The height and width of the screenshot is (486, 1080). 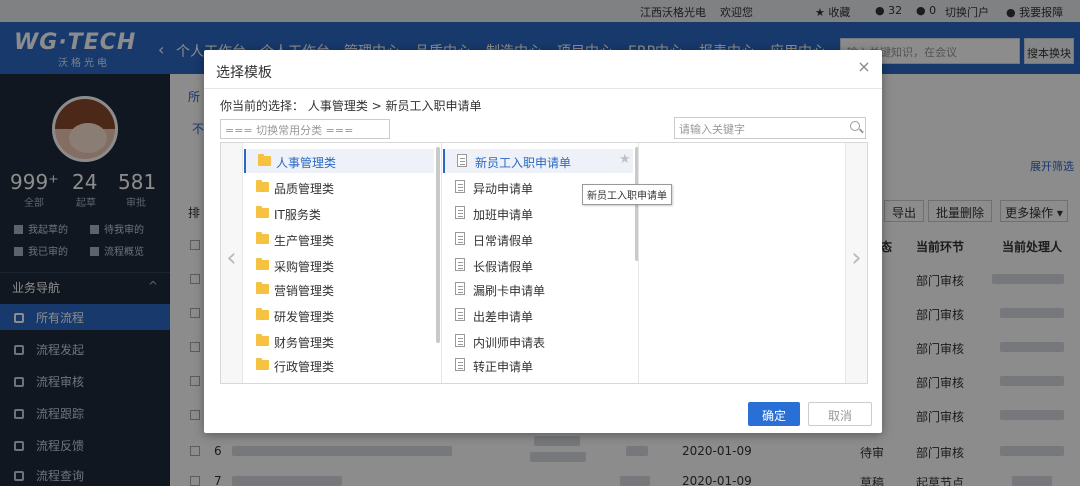 What do you see at coordinates (339, 341) in the screenshot?
I see `category-item-finance: 财务管理类` at bounding box center [339, 341].